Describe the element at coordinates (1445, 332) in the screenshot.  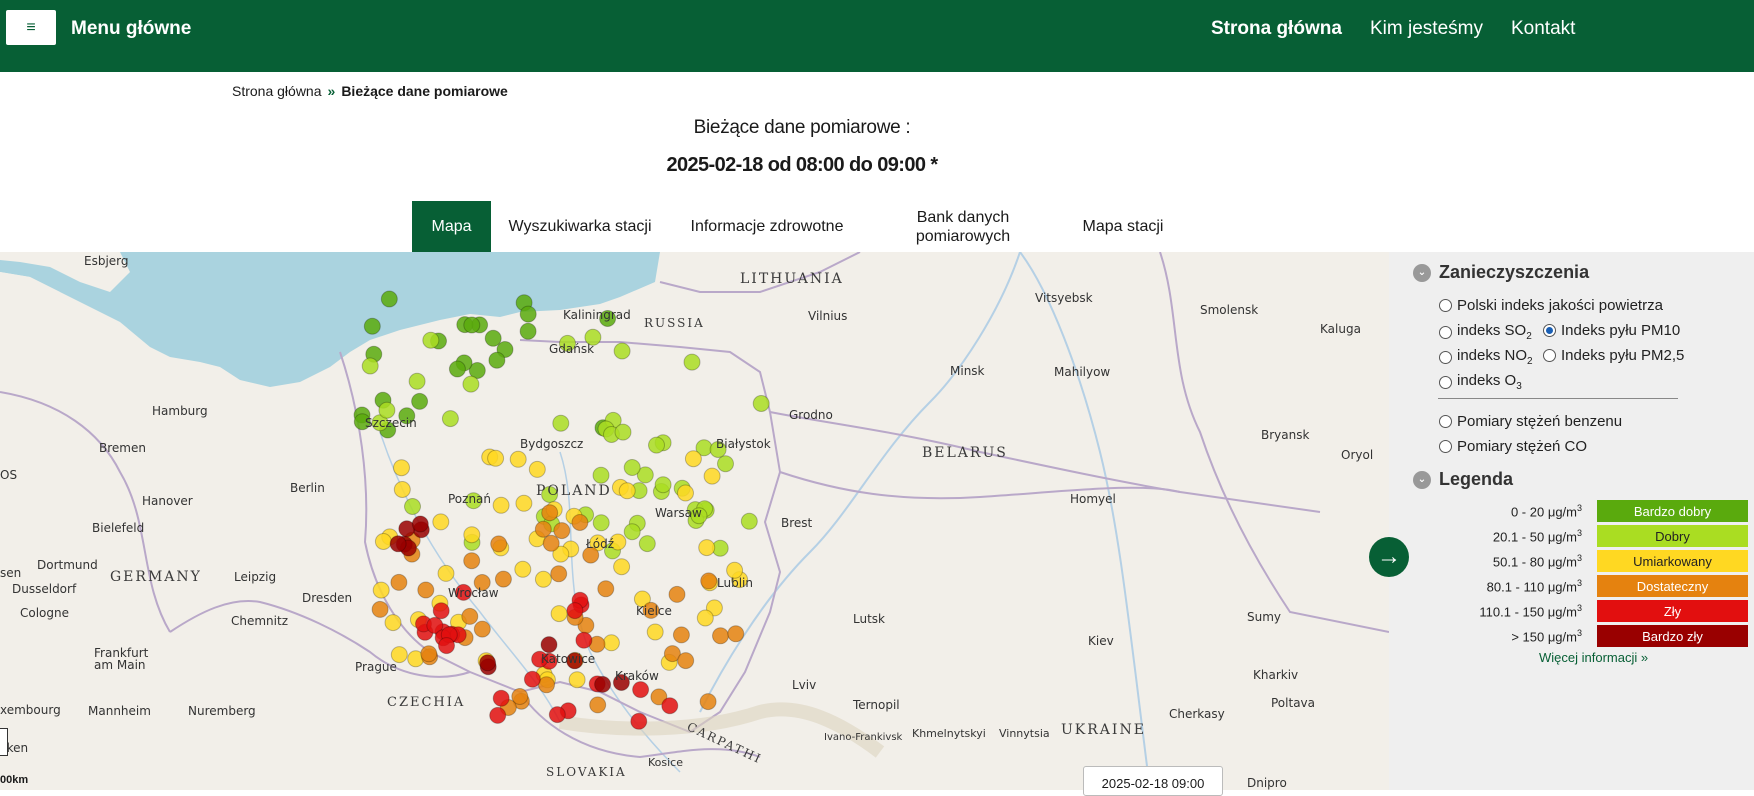
I see `radio-so2` at that location.